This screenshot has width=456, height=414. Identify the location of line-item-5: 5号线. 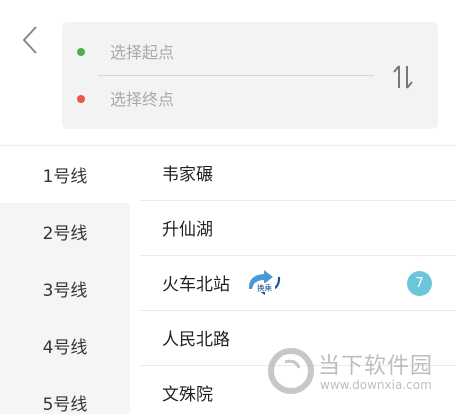
(65, 394).